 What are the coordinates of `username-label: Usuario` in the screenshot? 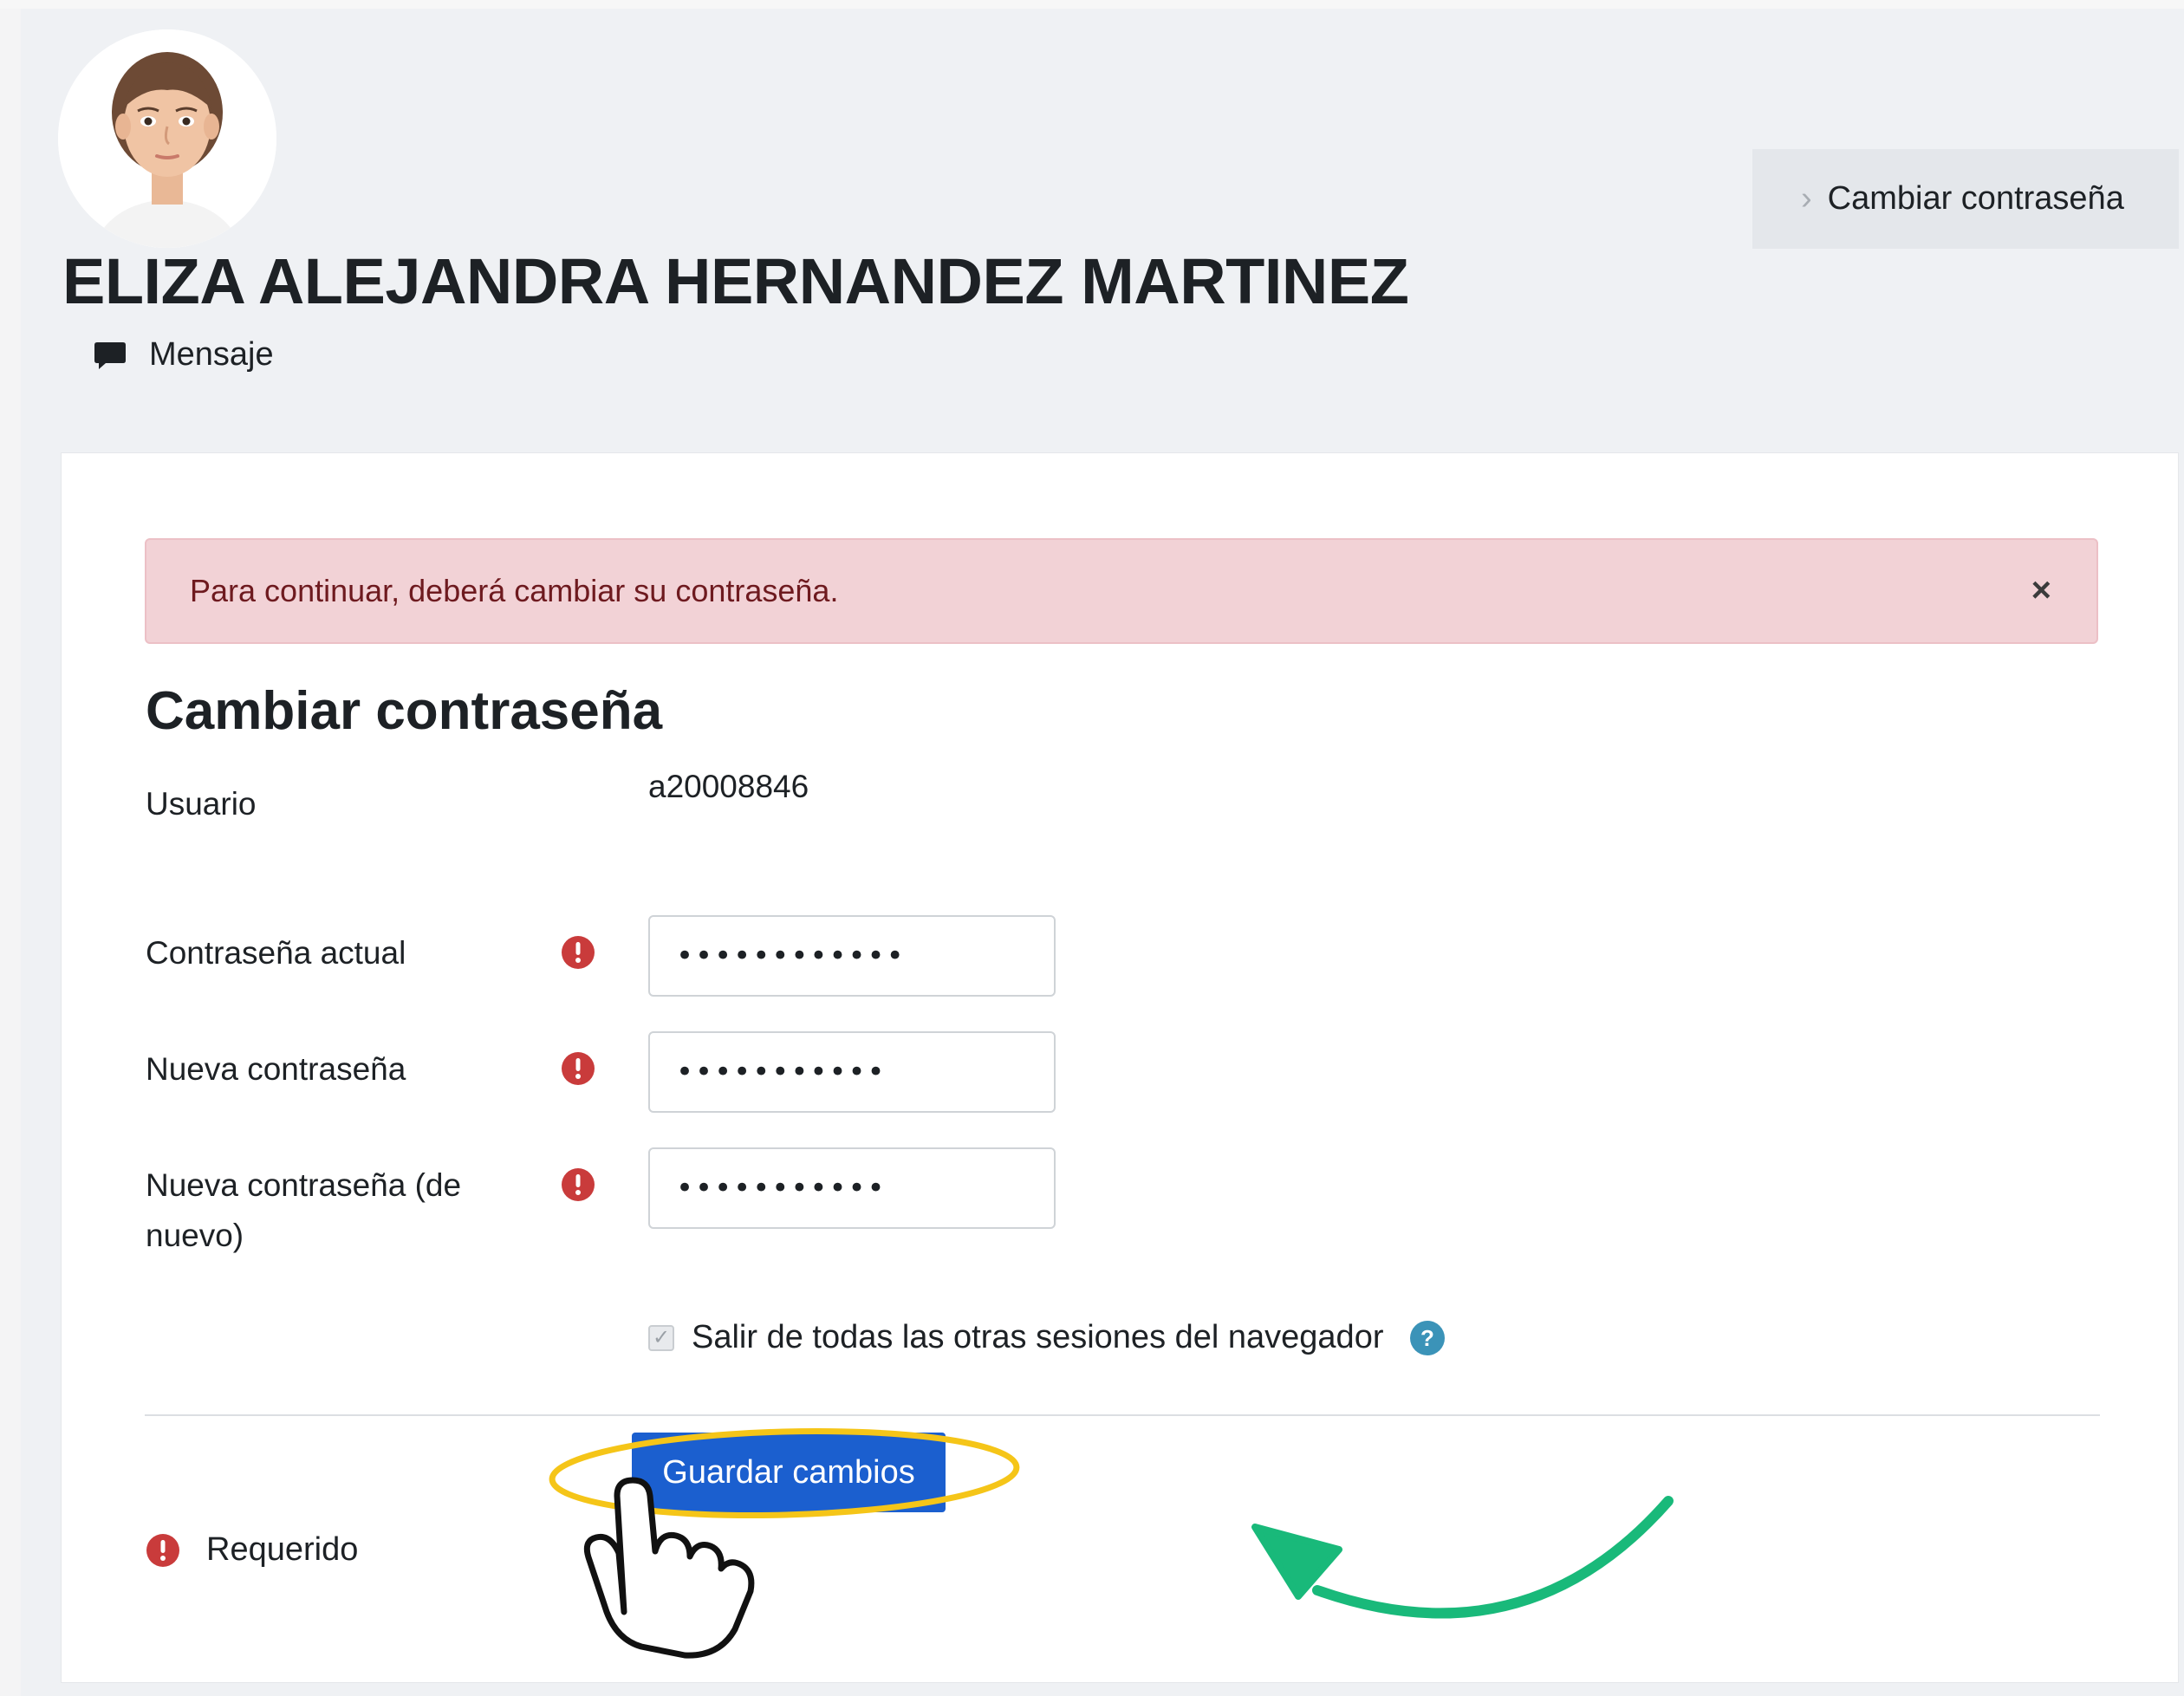 It's located at (201, 804).